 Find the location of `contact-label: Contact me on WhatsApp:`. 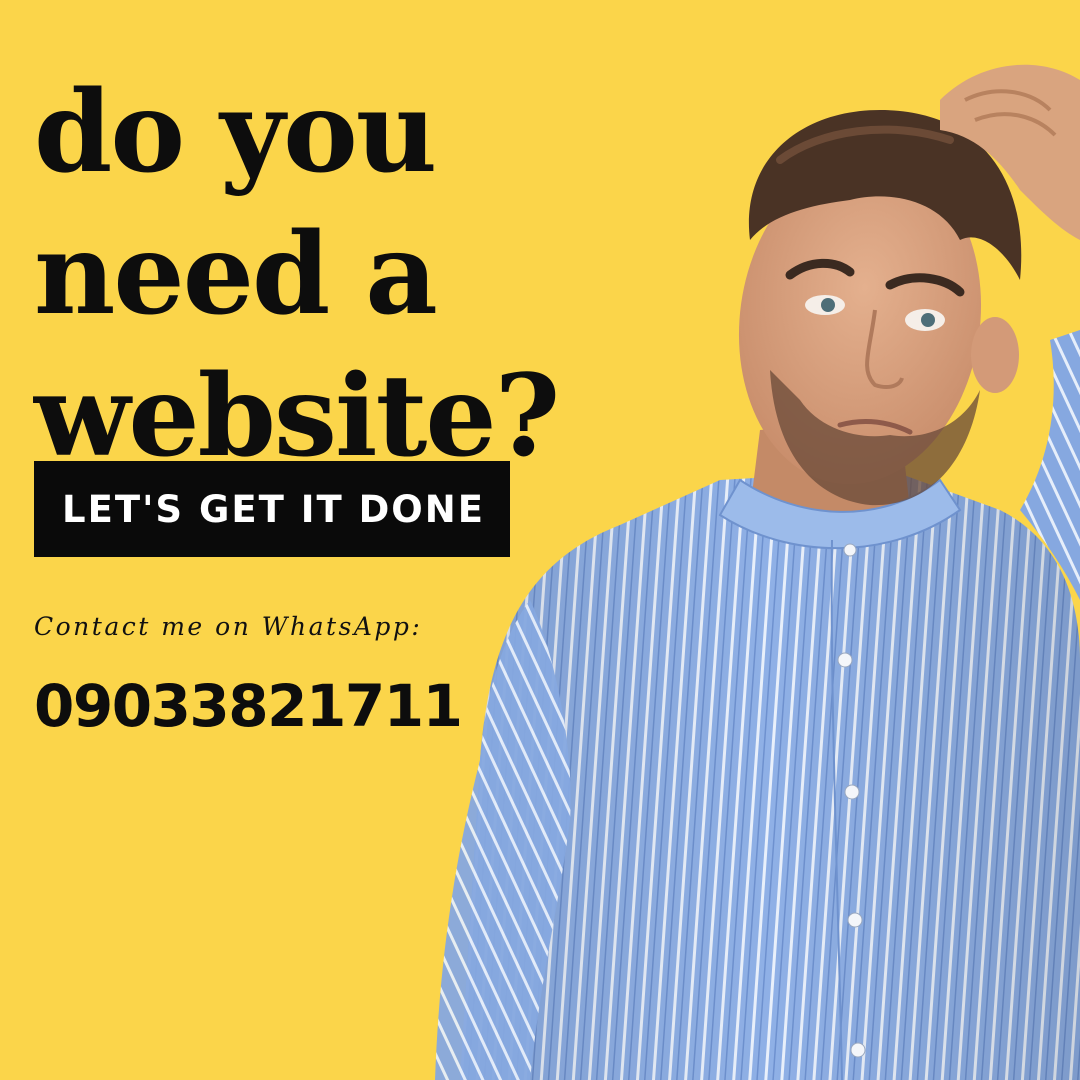

contact-label: Contact me on WhatsApp: is located at coordinates (228, 626).